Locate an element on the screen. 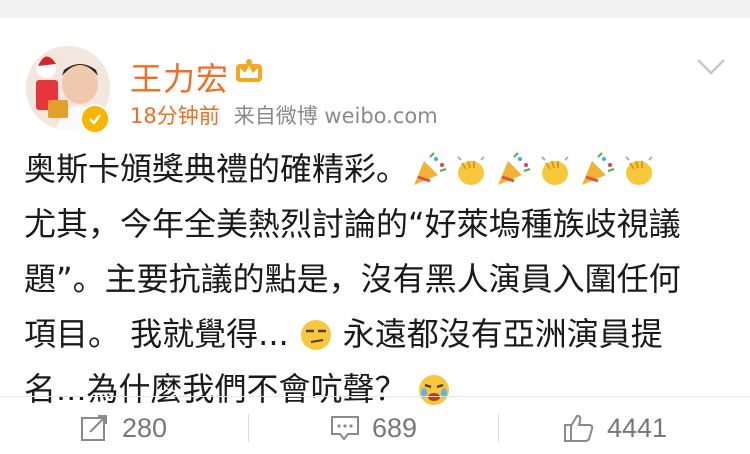 The height and width of the screenshot is (454, 750). comment-count: 689 is located at coordinates (395, 427).